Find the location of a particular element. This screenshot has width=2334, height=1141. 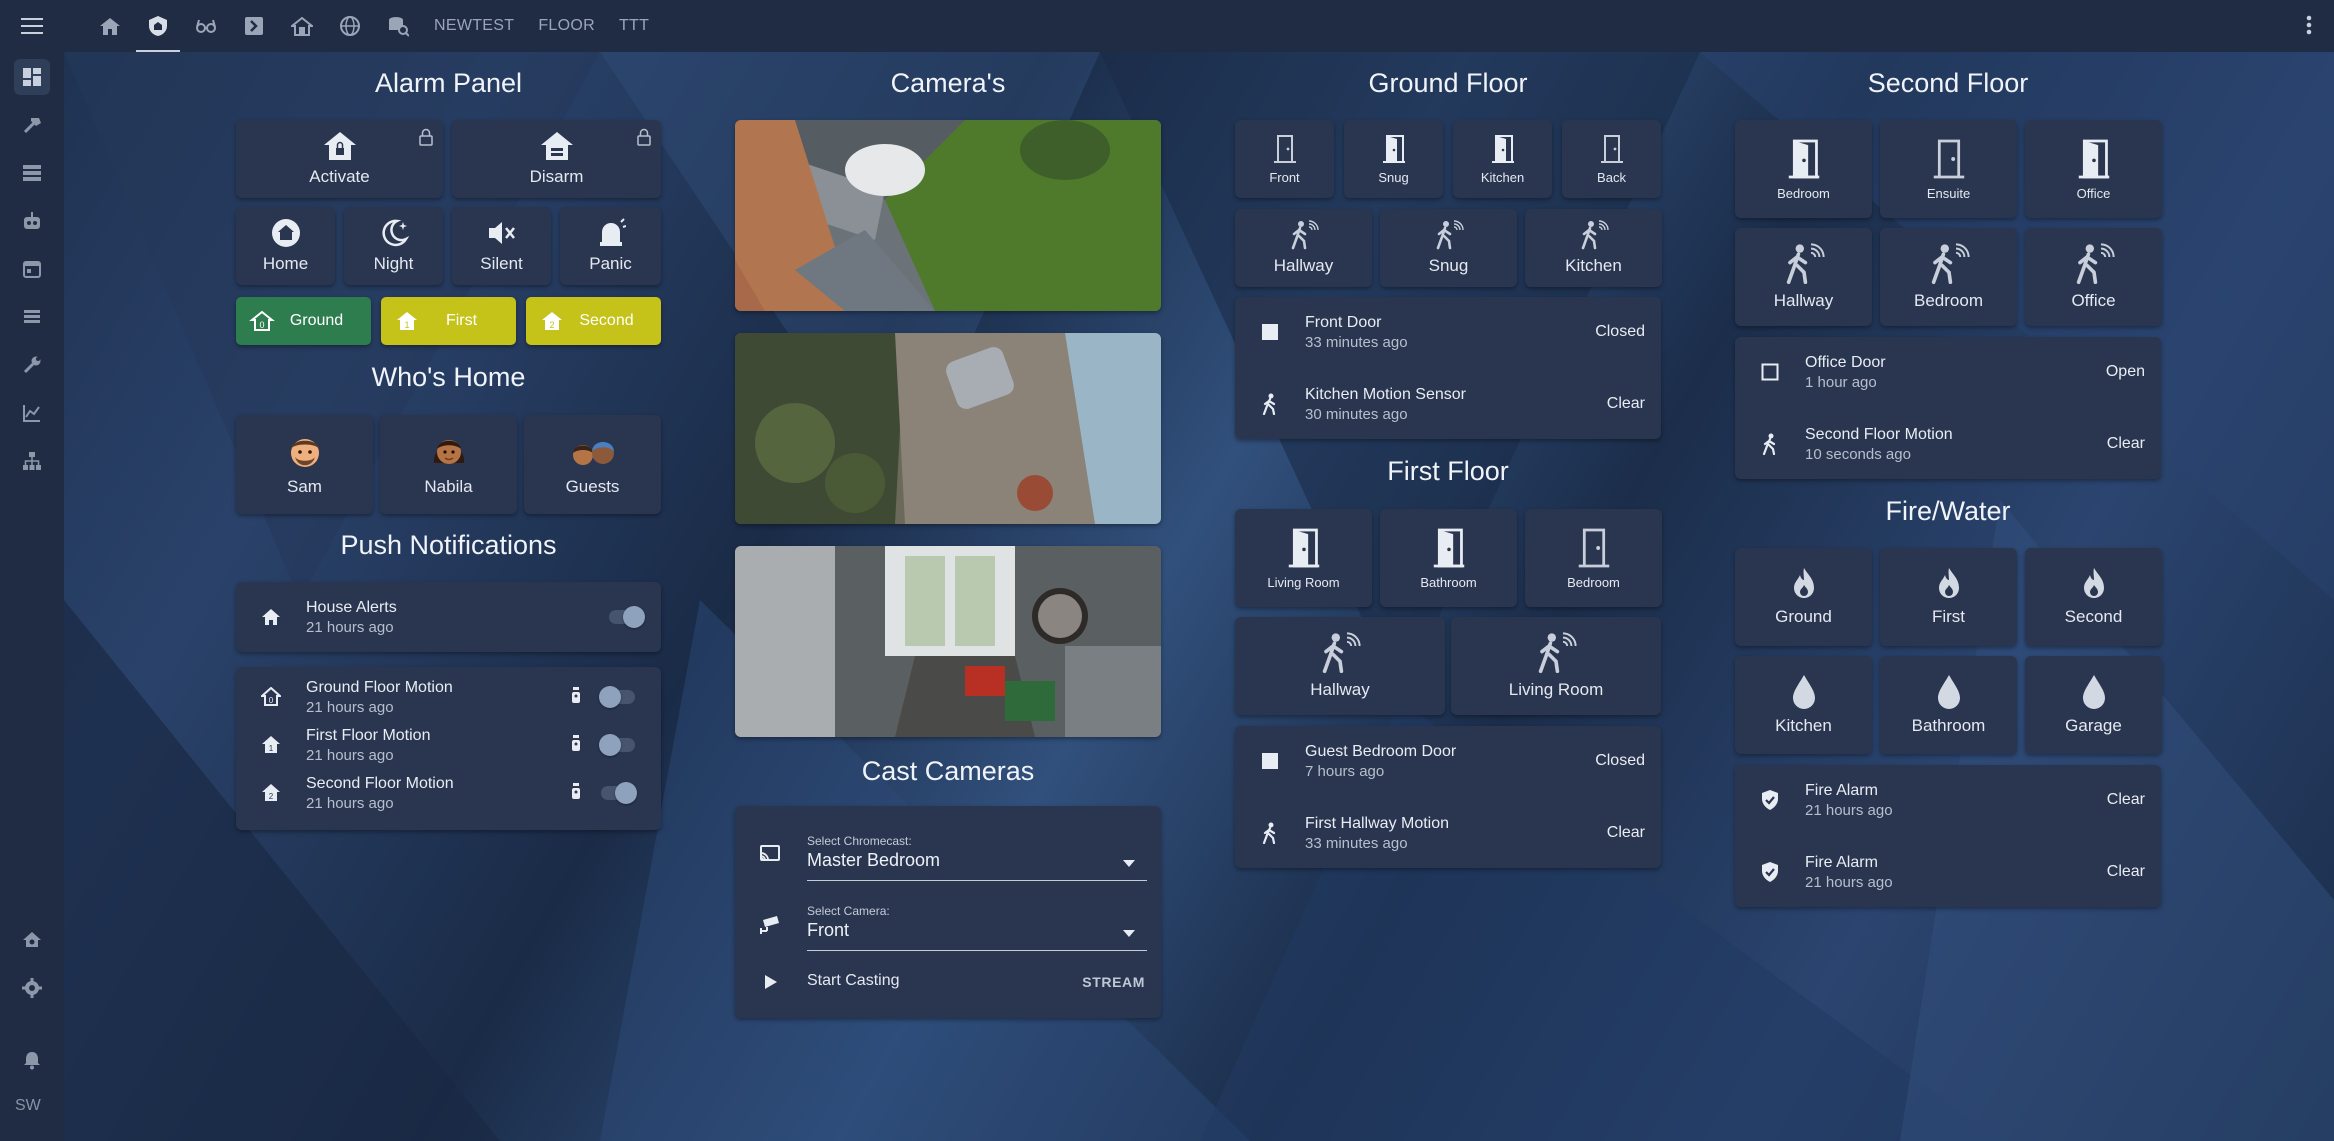

tab-floor: FLOOR is located at coordinates (566, 26).